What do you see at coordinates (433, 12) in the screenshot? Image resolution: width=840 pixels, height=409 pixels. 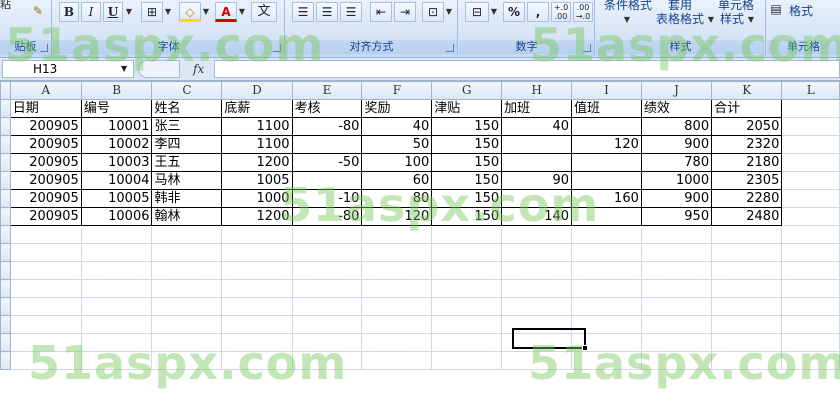 I see `merge-center-icon: ⊡` at bounding box center [433, 12].